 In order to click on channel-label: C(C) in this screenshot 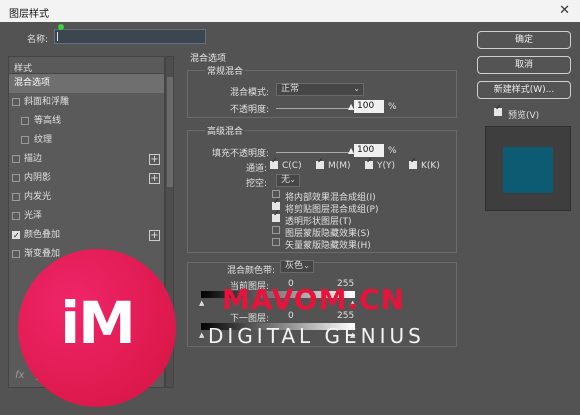, I will do `click(292, 166)`.